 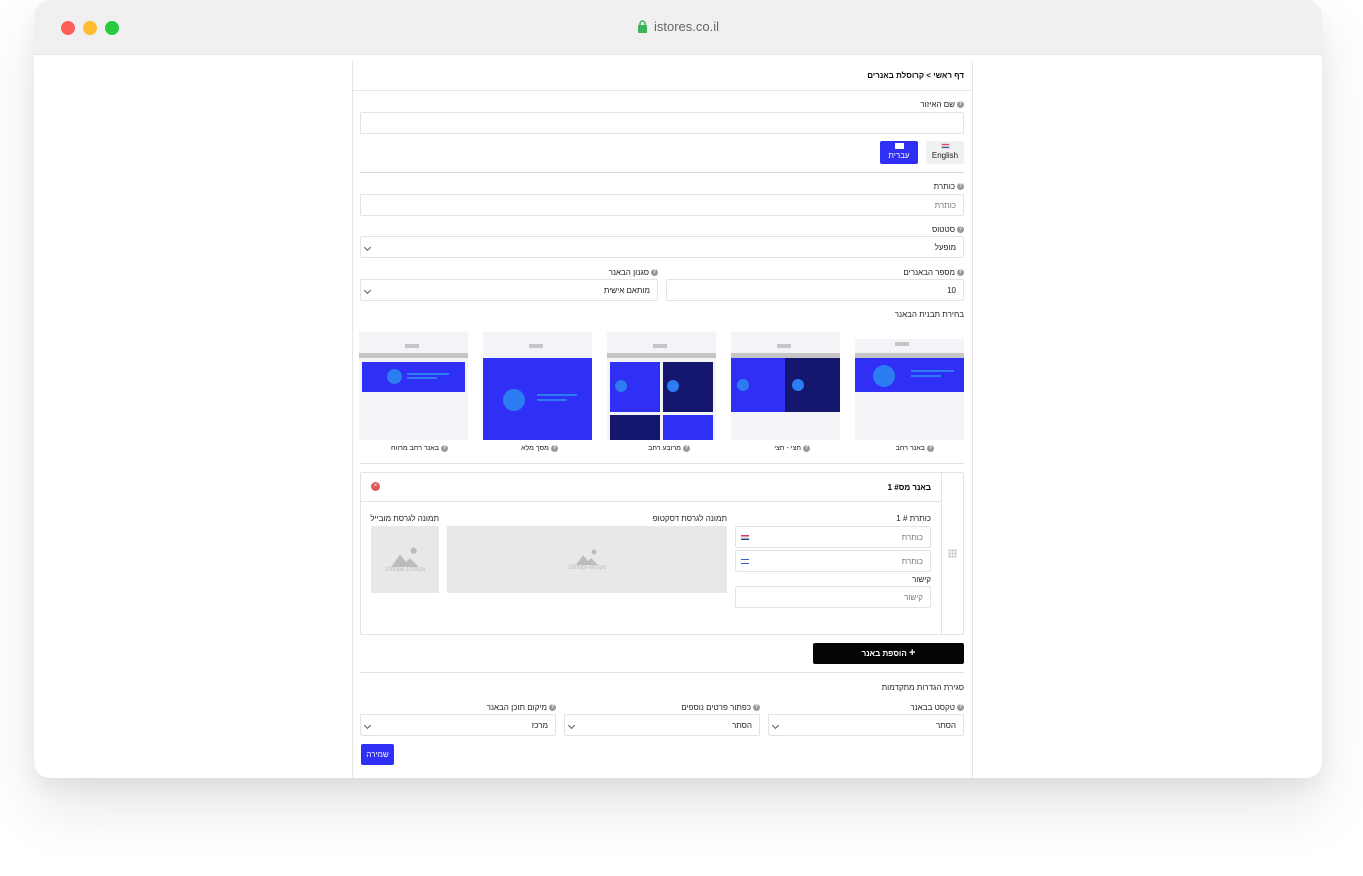 I want to click on banner-style-label: ? סגנון הבאנר, so click(x=633, y=272).